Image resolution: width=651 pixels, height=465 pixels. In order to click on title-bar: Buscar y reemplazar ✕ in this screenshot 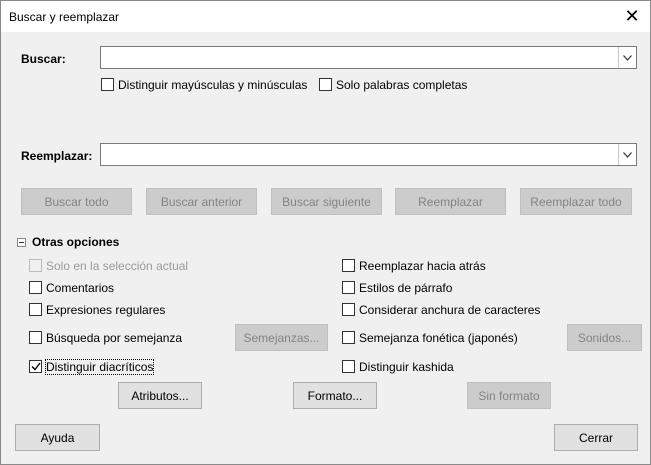, I will do `click(325, 16)`.